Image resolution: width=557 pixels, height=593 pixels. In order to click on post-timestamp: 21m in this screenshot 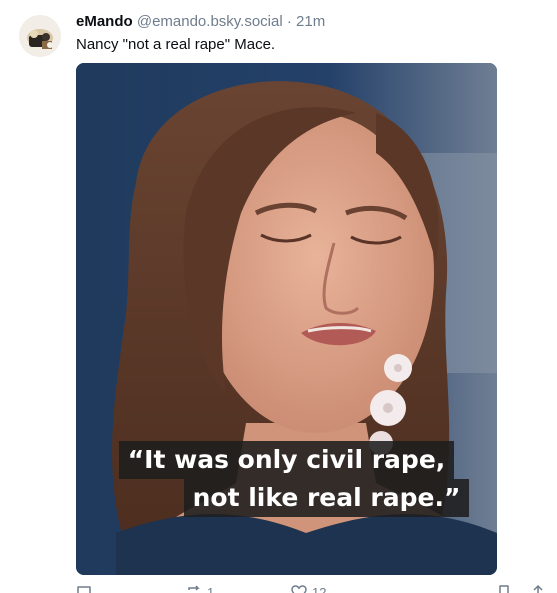, I will do `click(310, 21)`.